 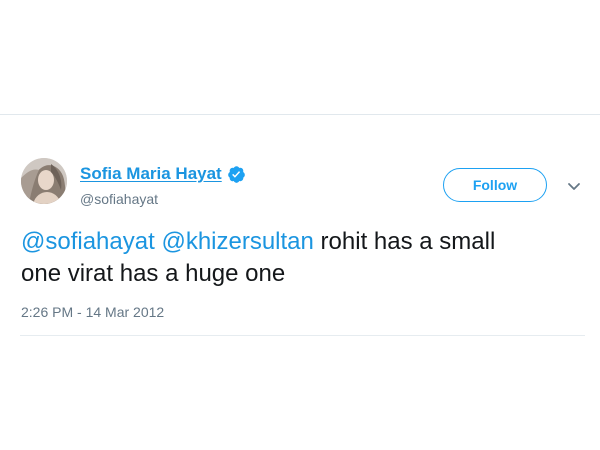 What do you see at coordinates (574, 186) in the screenshot?
I see `chevron-down-icon` at bounding box center [574, 186].